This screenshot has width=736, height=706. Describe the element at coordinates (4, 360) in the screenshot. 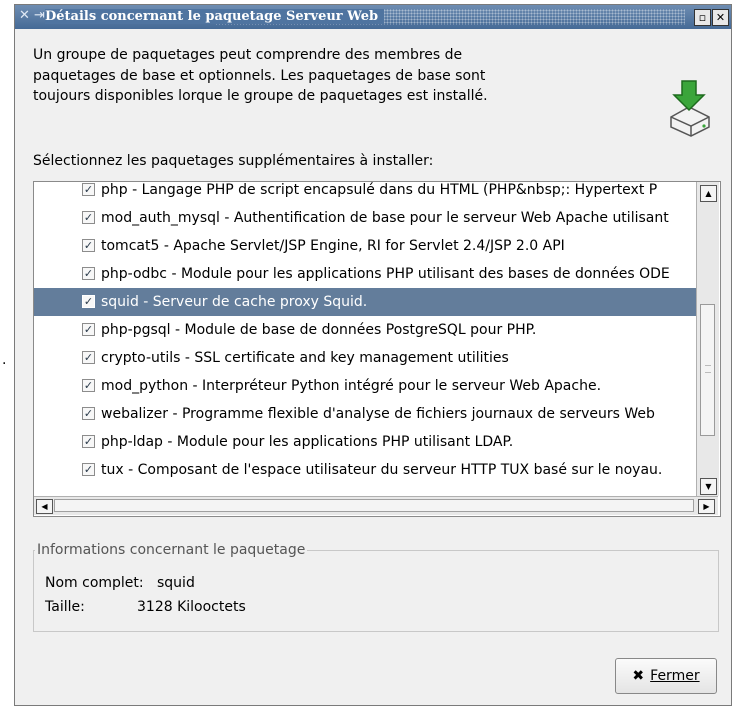

I see `stray-mark: .` at that location.